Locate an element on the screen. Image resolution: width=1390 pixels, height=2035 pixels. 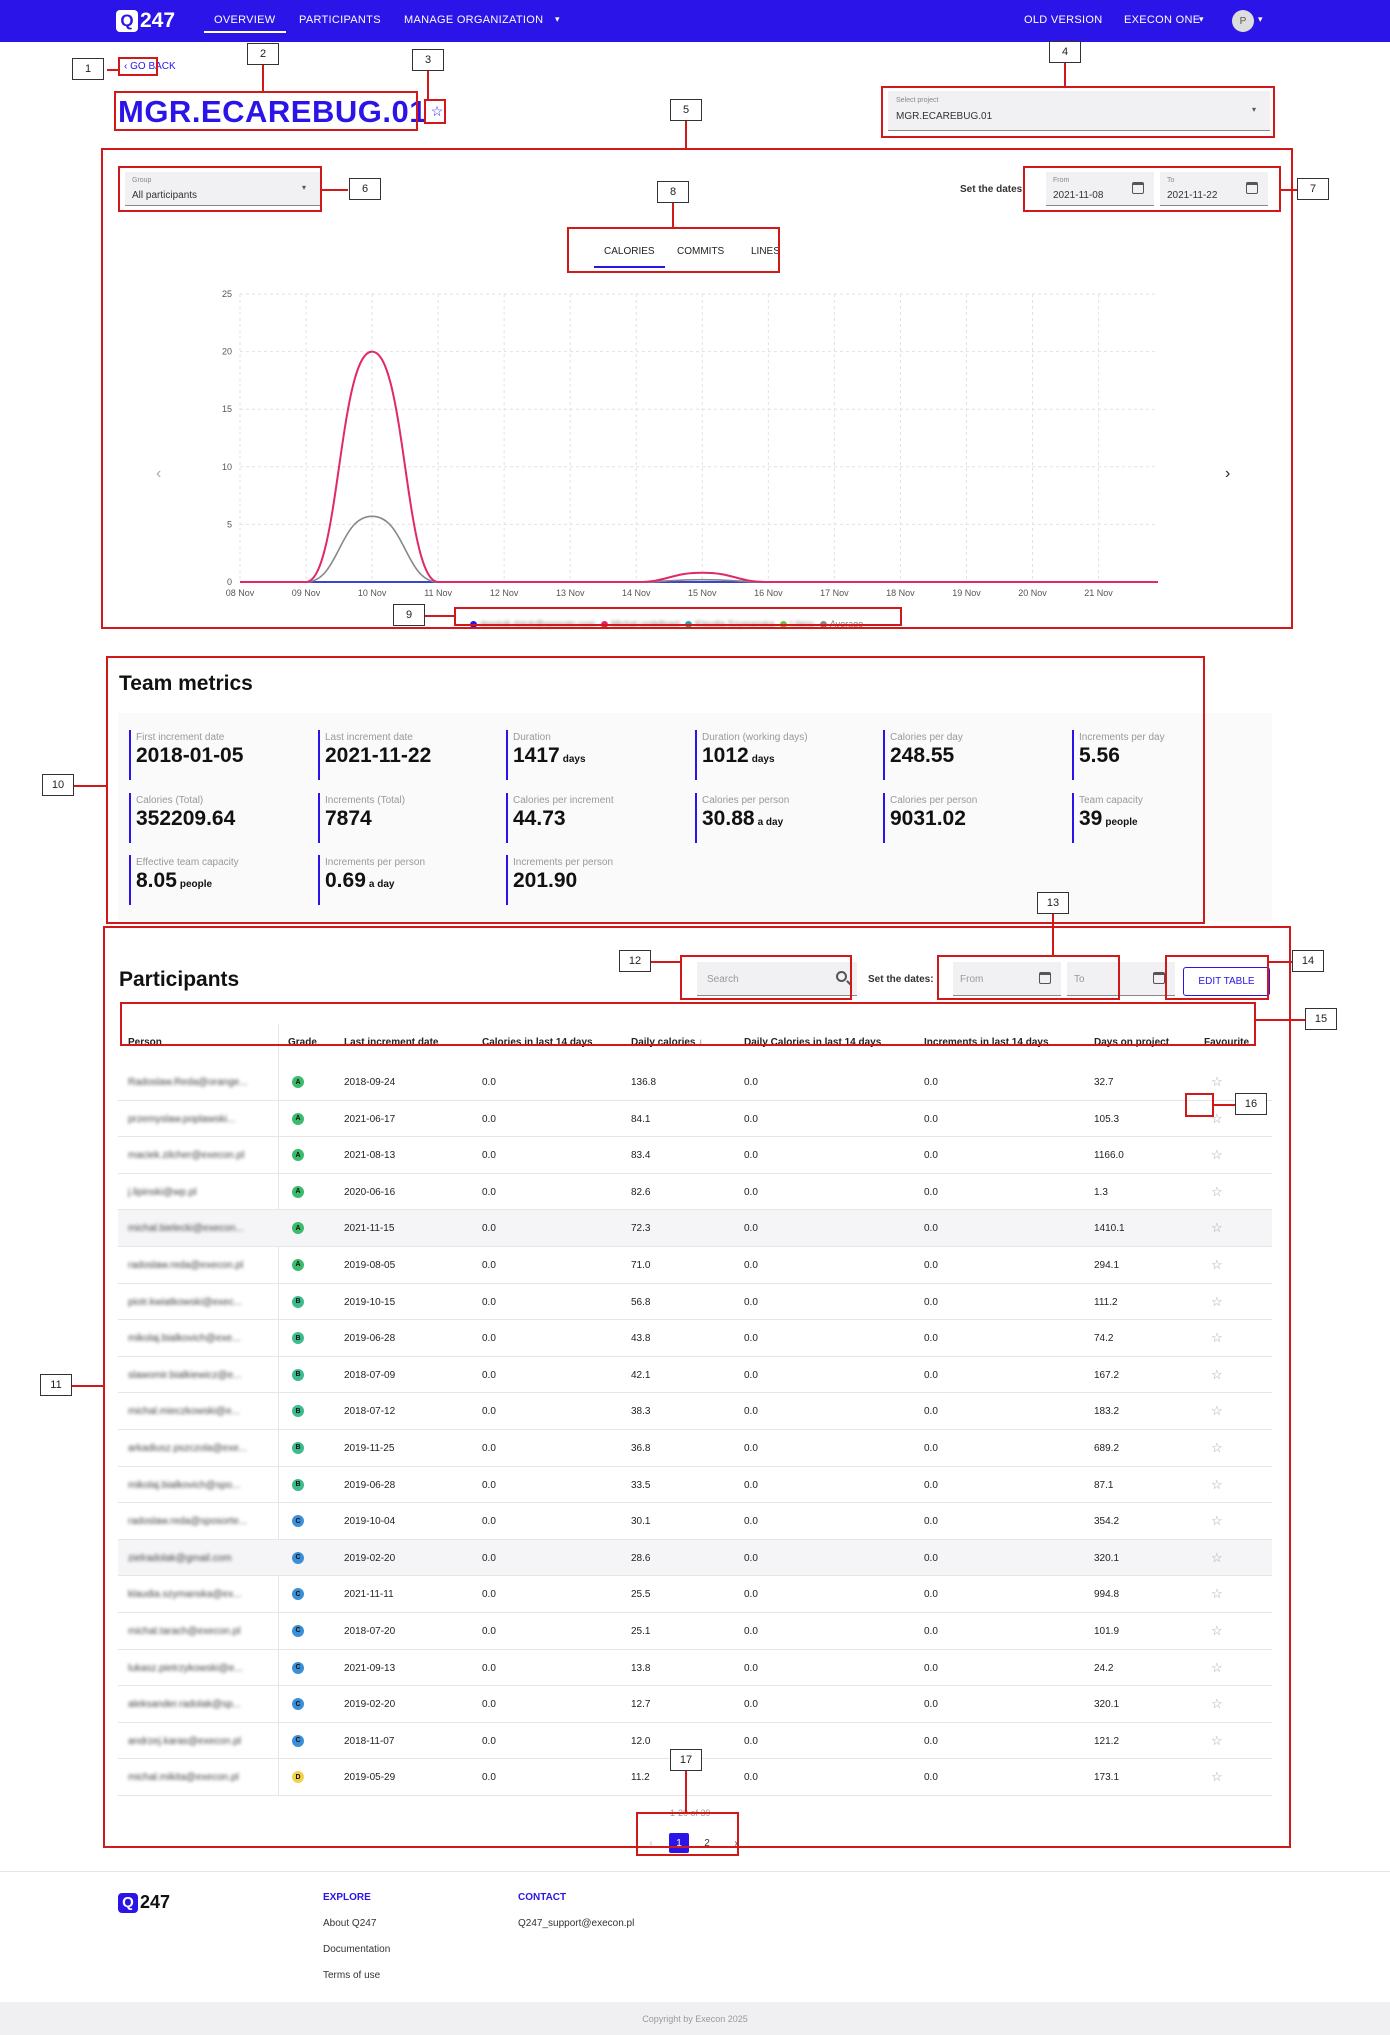
annotation-number: 13 is located at coordinates (1053, 903).